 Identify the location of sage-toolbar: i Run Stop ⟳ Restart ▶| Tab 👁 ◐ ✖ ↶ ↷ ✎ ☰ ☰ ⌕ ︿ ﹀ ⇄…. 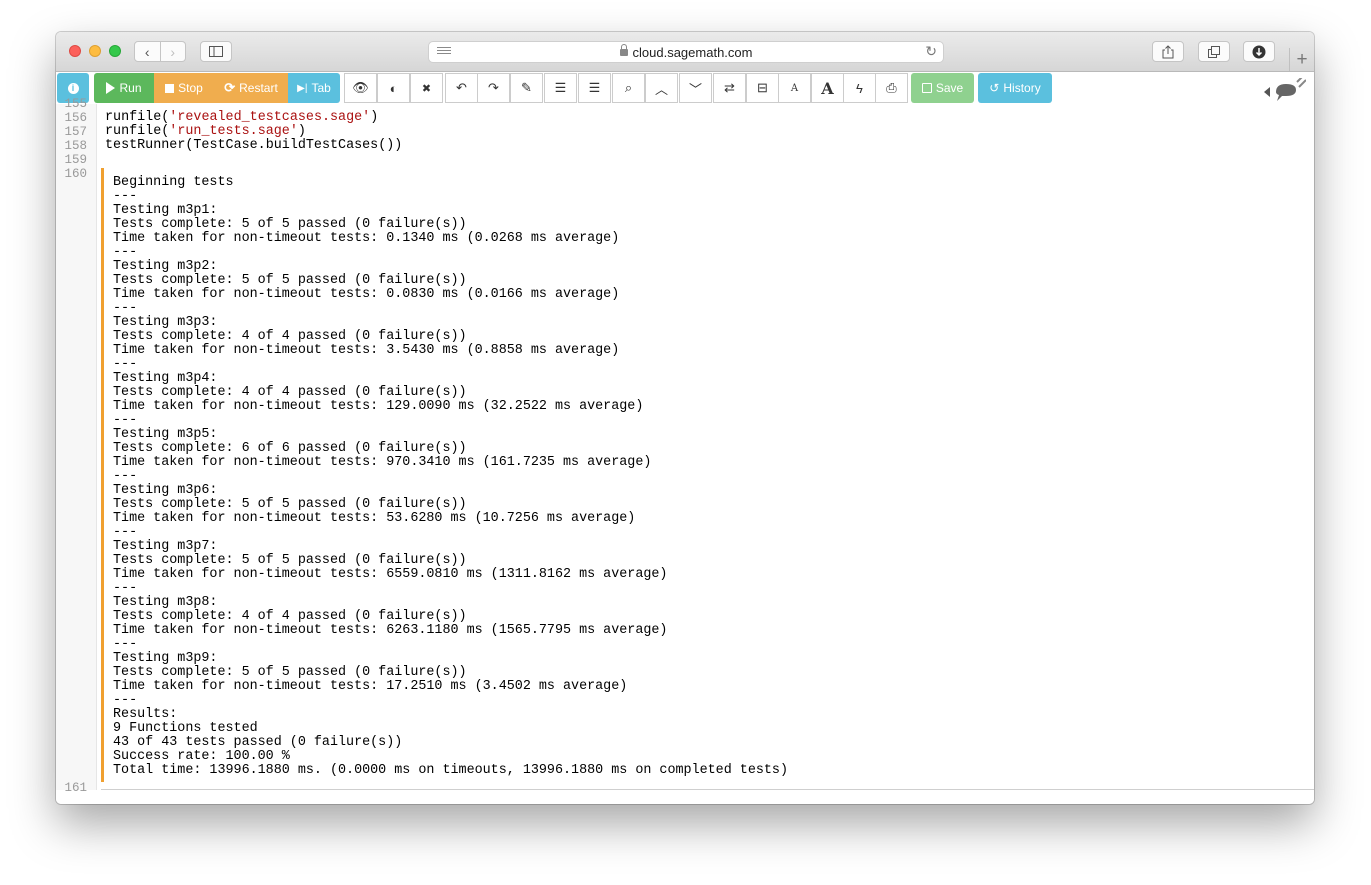
(685, 88).